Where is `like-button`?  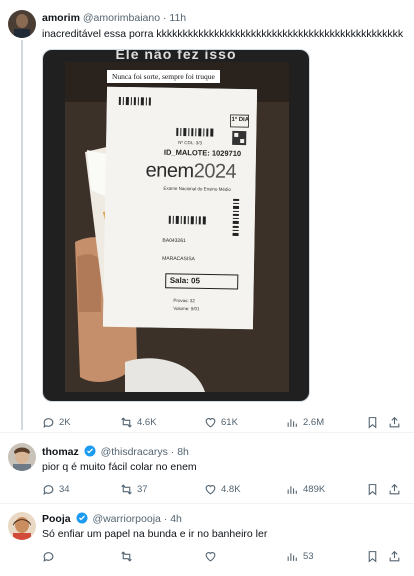 like-button is located at coordinates (212, 556).